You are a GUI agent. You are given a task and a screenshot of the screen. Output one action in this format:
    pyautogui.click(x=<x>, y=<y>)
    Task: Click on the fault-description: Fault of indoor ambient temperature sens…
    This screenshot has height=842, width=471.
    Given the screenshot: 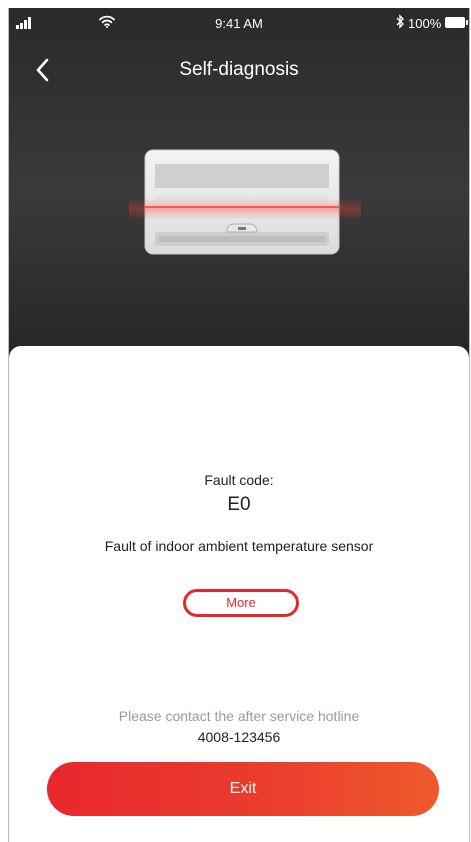 What is the action you would take?
    pyautogui.click(x=239, y=546)
    